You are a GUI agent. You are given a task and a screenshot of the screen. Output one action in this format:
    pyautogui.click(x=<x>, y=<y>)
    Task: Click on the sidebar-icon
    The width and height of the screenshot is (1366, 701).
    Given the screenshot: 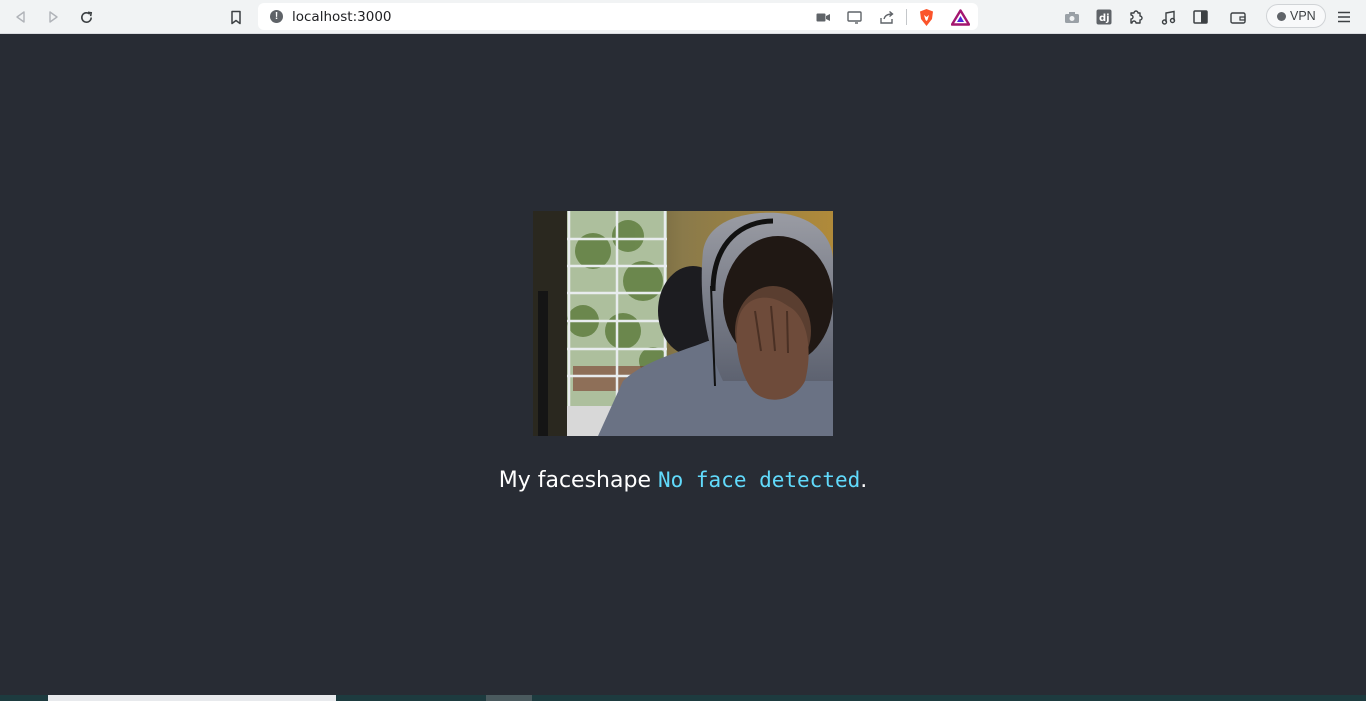 What is the action you would take?
    pyautogui.click(x=1200, y=17)
    